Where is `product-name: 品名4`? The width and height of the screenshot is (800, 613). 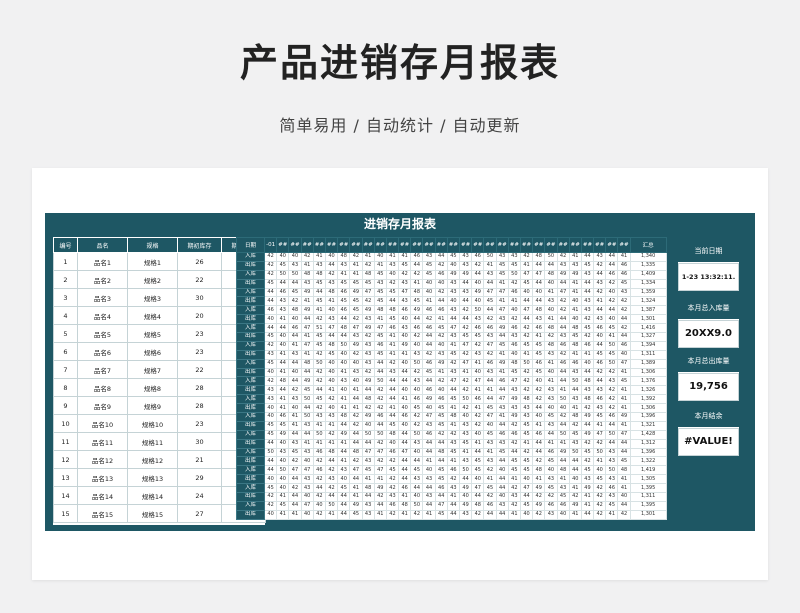
product-name: 品名4 is located at coordinates (102, 315).